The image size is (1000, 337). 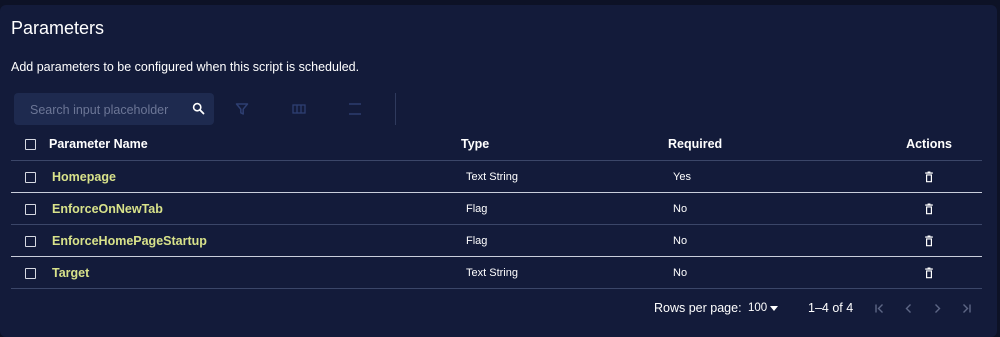 What do you see at coordinates (564, 144) in the screenshot?
I see `header-type: Type` at bounding box center [564, 144].